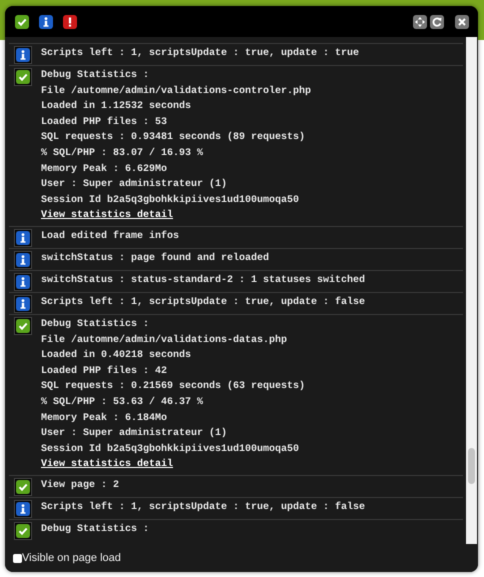  What do you see at coordinates (420, 21) in the screenshot?
I see `move-icon` at bounding box center [420, 21].